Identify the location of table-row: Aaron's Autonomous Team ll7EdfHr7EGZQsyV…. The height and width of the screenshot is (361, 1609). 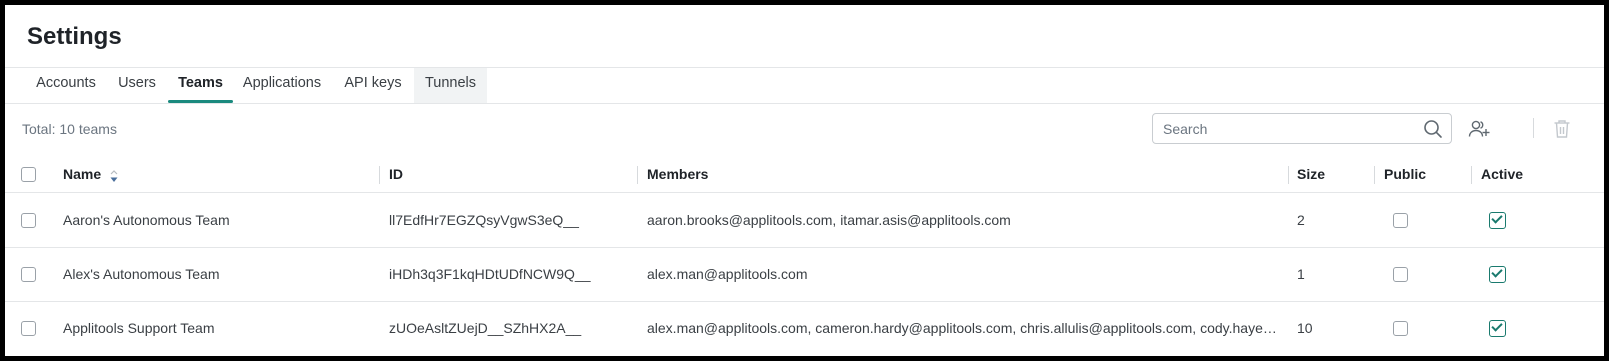
(804, 221).